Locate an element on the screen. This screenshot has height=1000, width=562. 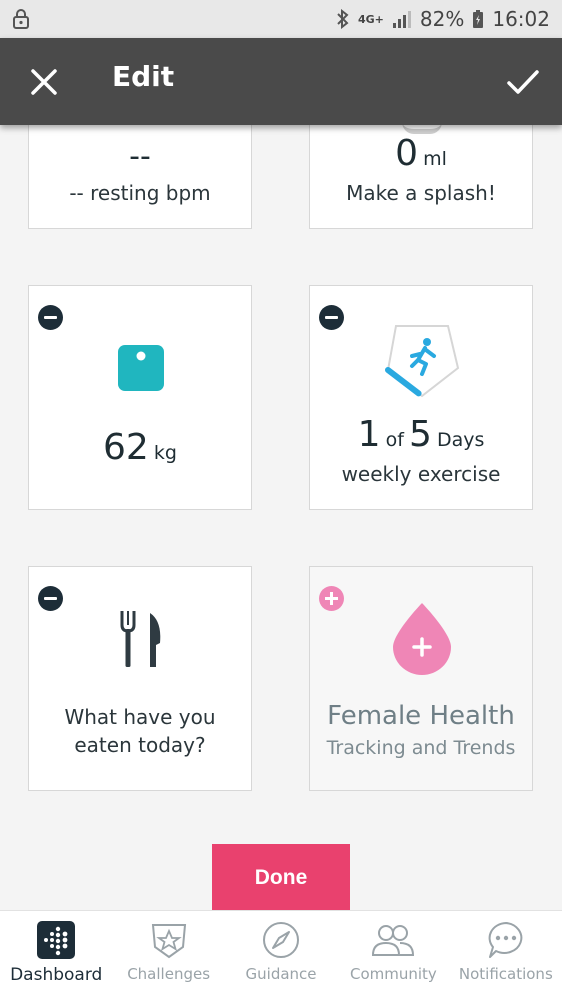
nav-challenges: Challenges is located at coordinates (168, 955).